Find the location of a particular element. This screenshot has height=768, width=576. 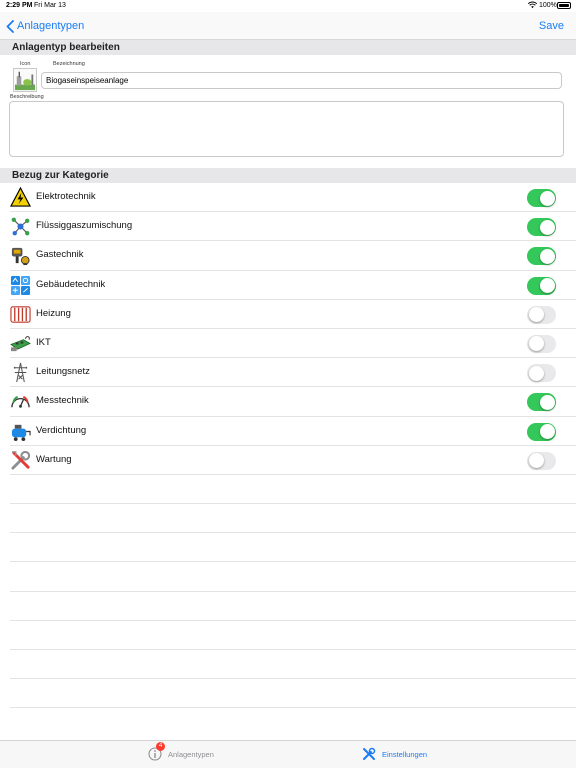

molecule-icon is located at coordinates (20, 226).